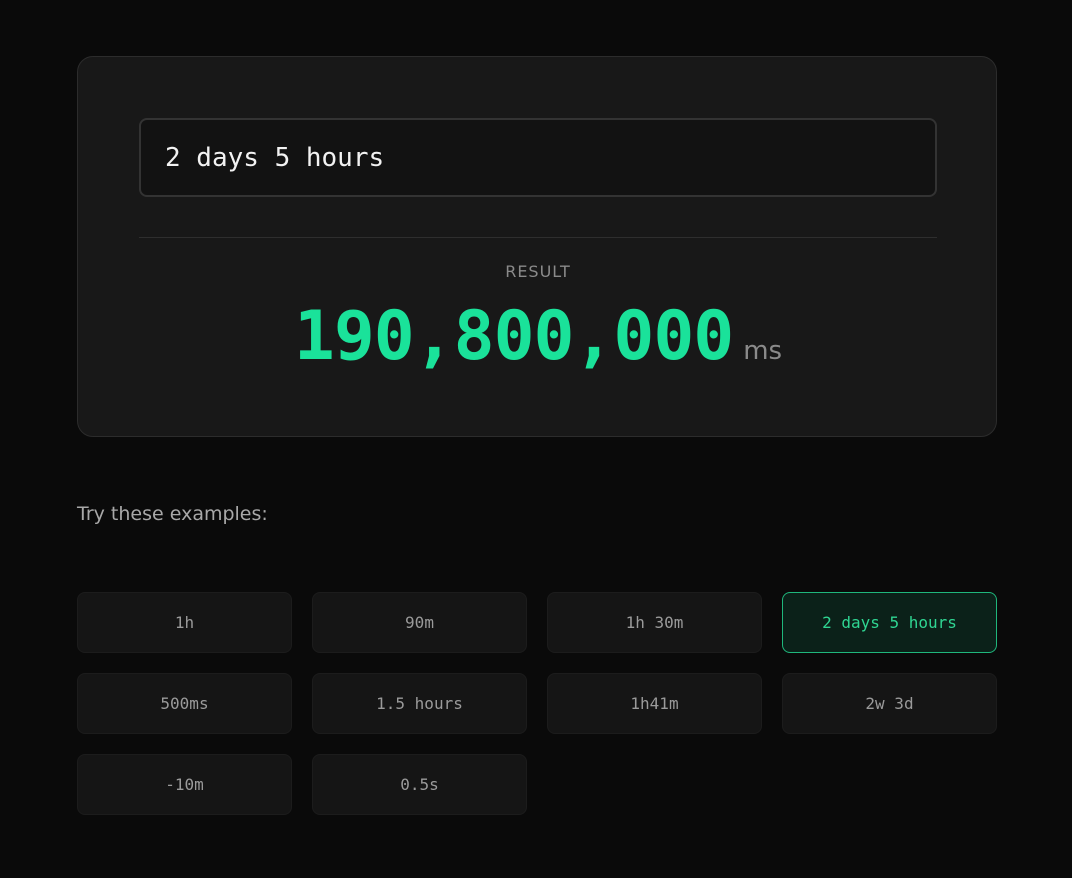 The image size is (1072, 878). Describe the element at coordinates (184, 703) in the screenshot. I see `example-button: 500ms` at that location.